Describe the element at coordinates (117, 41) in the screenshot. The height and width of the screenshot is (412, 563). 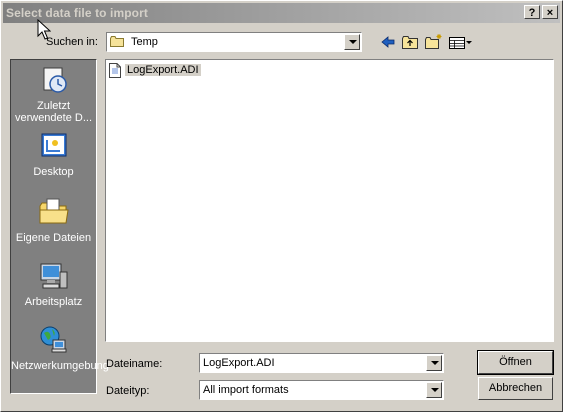
I see `folder-icon` at that location.